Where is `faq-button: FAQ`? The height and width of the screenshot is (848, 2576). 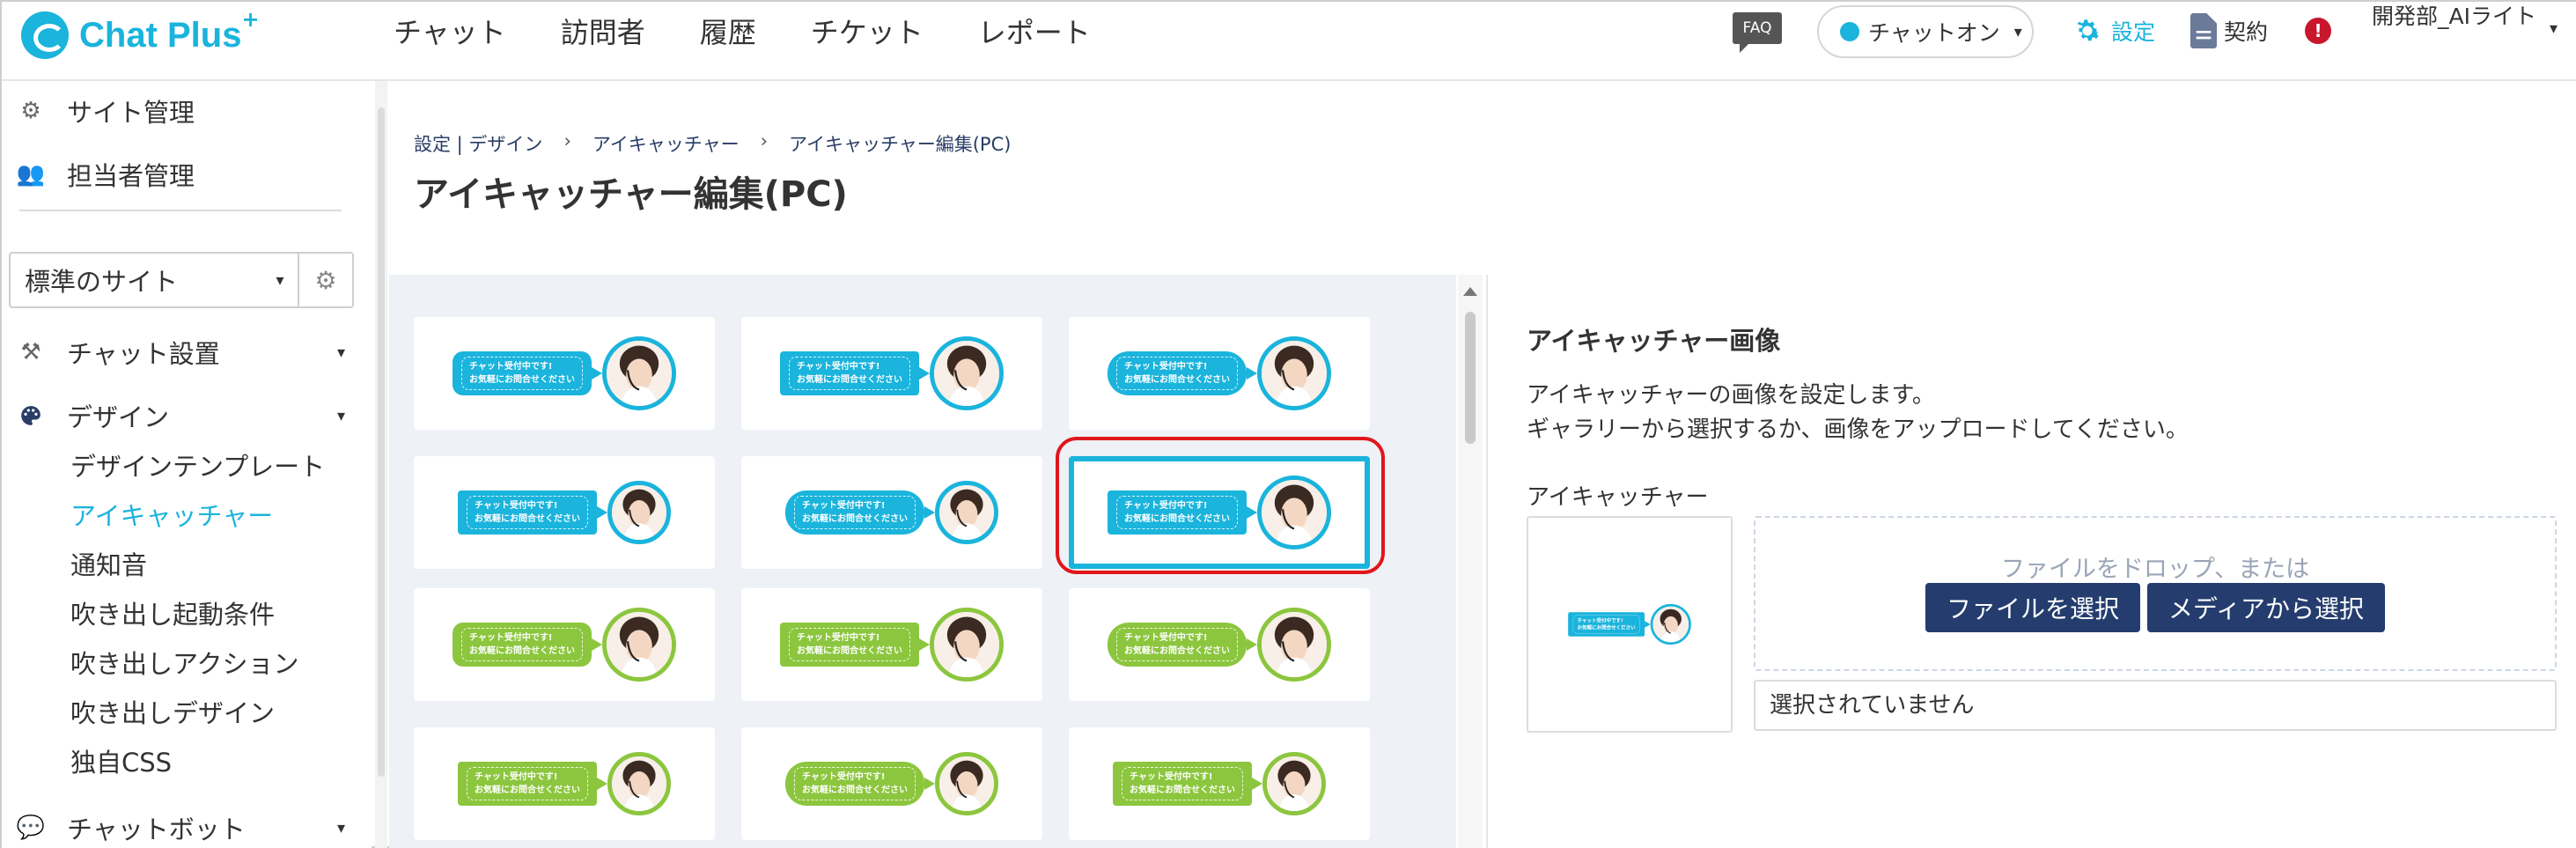 faq-button: FAQ is located at coordinates (1757, 32).